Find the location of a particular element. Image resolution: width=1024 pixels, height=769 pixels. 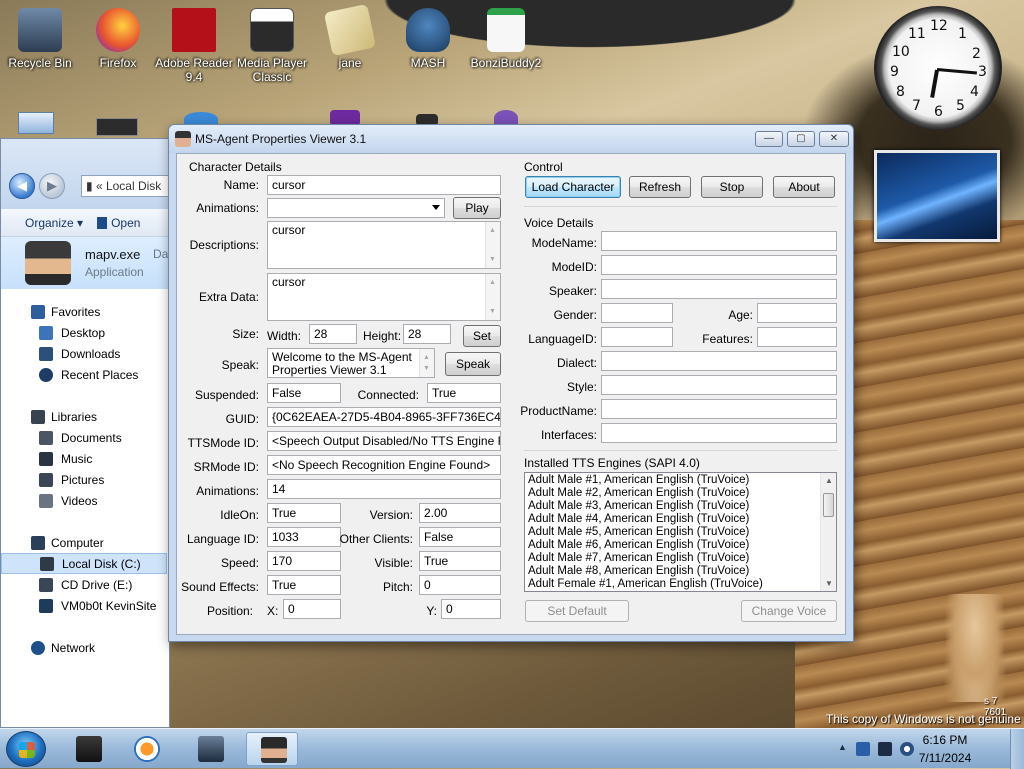

width-field: 28 is located at coordinates (333, 334).